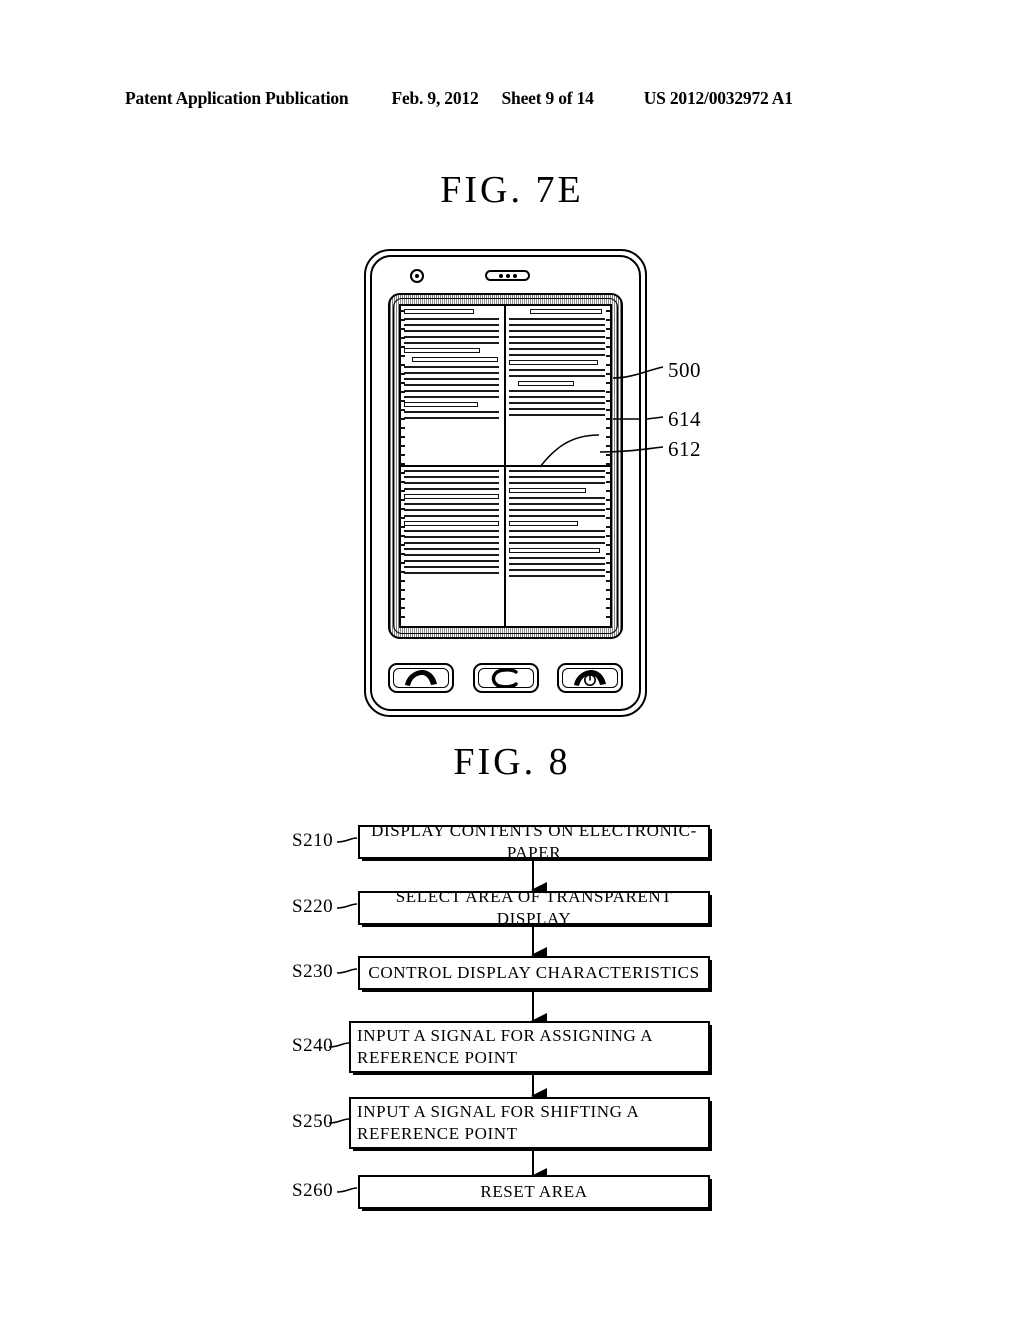 The height and width of the screenshot is (1320, 1024). I want to click on flow-step-label: CONTROL DISPLAY CHARACTERISTICS, so click(534, 972).